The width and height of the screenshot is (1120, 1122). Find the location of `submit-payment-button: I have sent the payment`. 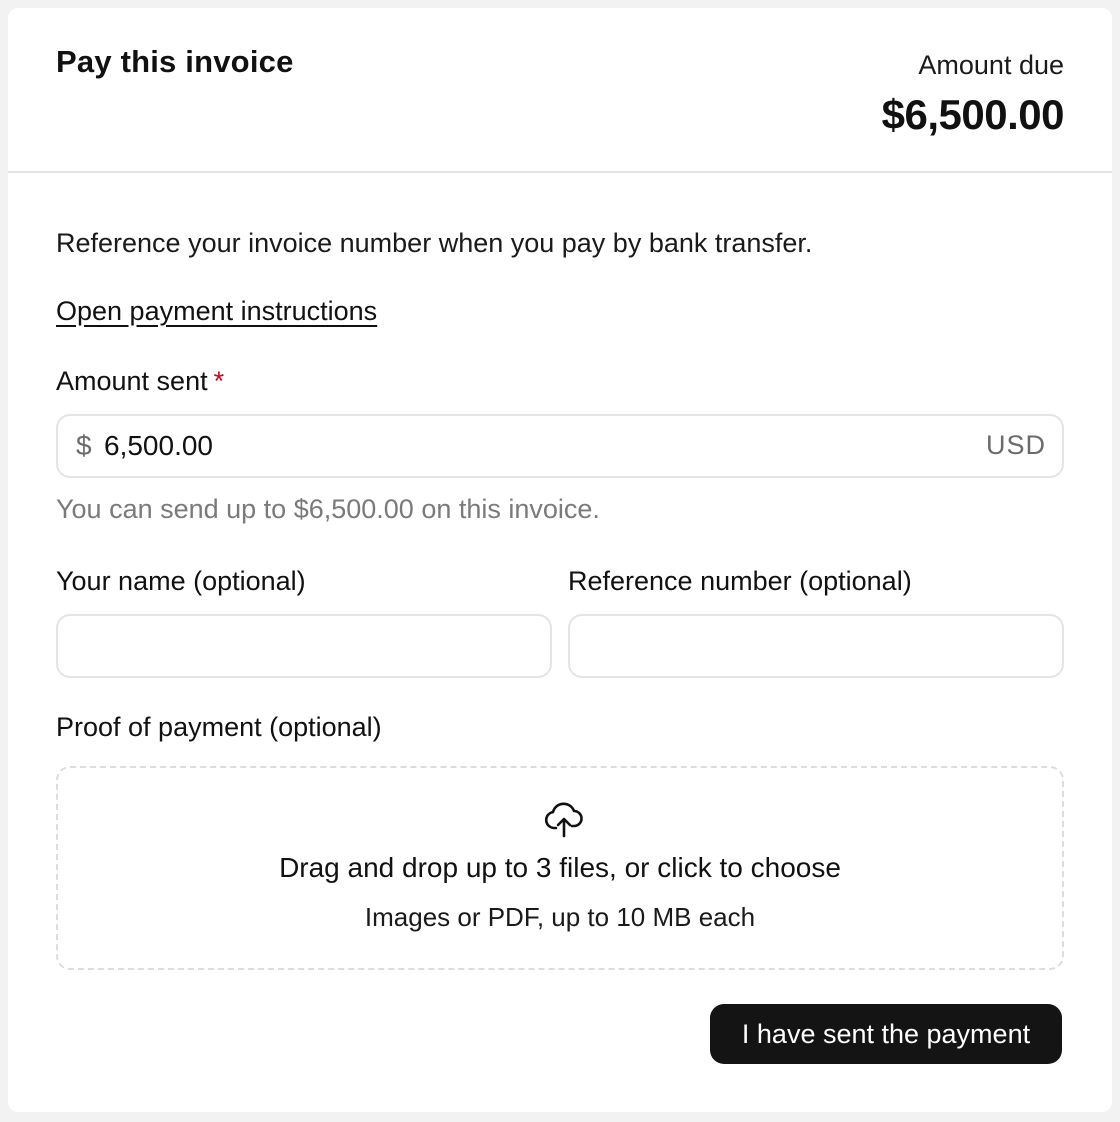

submit-payment-button: I have sent the payment is located at coordinates (886, 1034).